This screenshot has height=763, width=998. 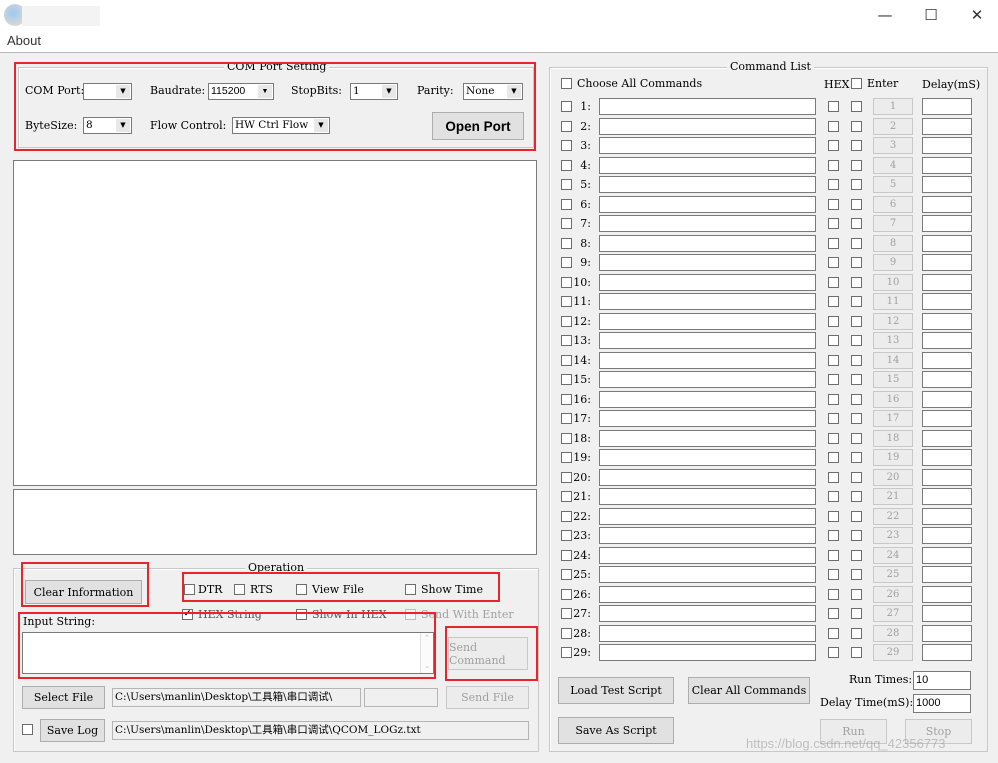 What do you see at coordinates (236, 697) in the screenshot?
I see `file-path-field: C:\Users\manlin\Desktop\工具箱\串口调试\` at bounding box center [236, 697].